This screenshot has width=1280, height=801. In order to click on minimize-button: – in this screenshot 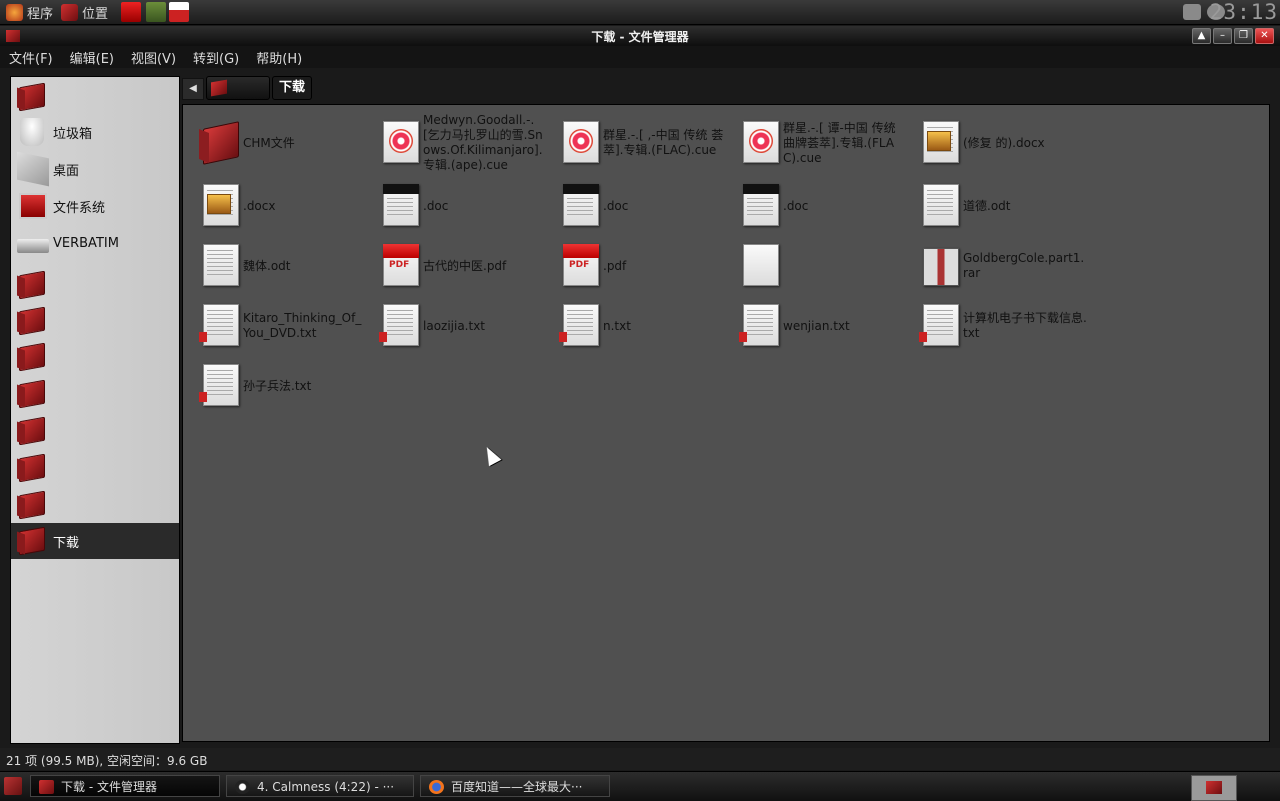, I will do `click(1222, 36)`.